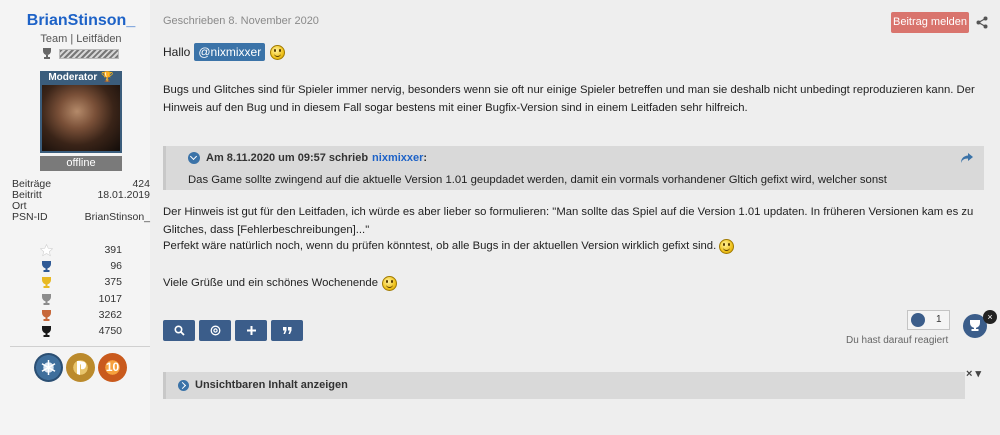 The height and width of the screenshot is (435, 1000). I want to click on post-greeting: Hallo @nixmixxer, so click(224, 52).